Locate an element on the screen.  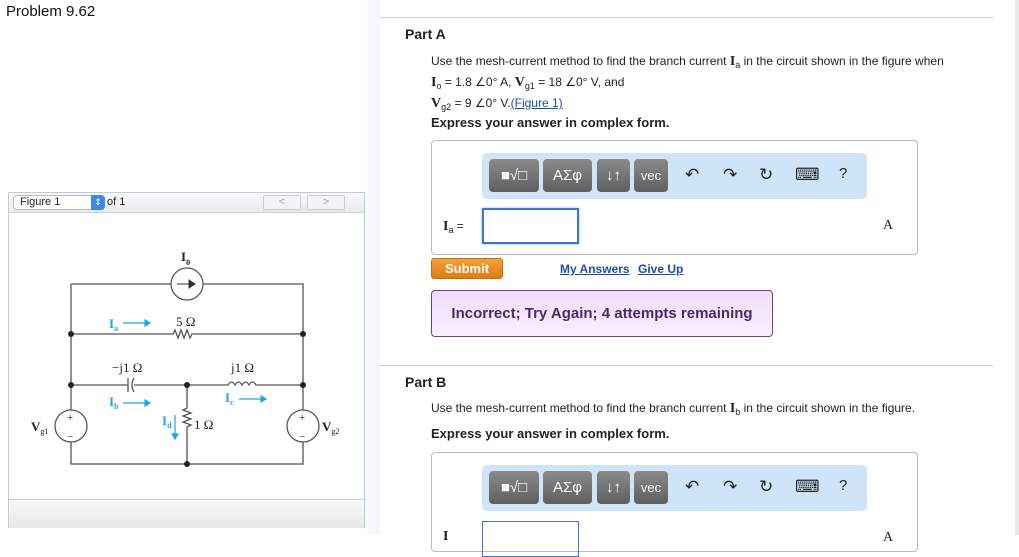
figure-footer is located at coordinates (186, 513).